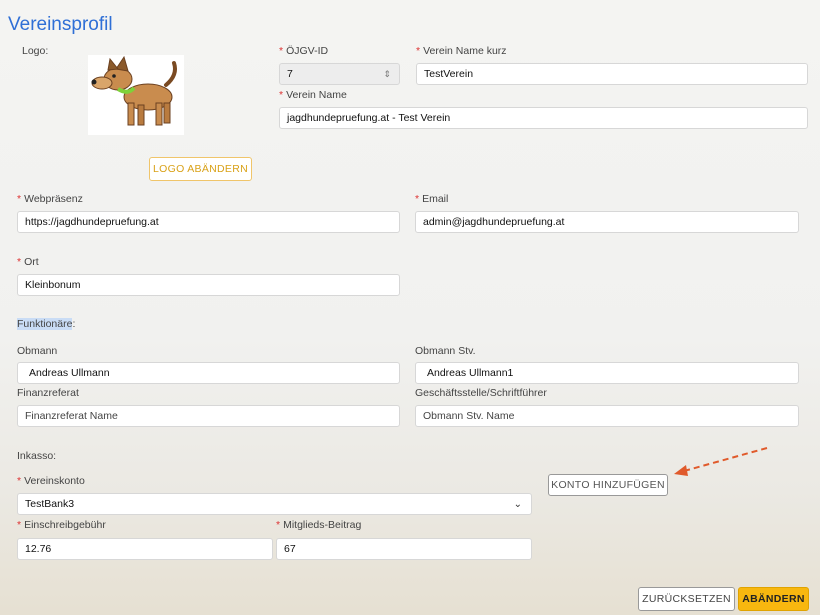  What do you see at coordinates (48, 393) in the screenshot?
I see `finanzreferat-label: Finanzreferat` at bounding box center [48, 393].